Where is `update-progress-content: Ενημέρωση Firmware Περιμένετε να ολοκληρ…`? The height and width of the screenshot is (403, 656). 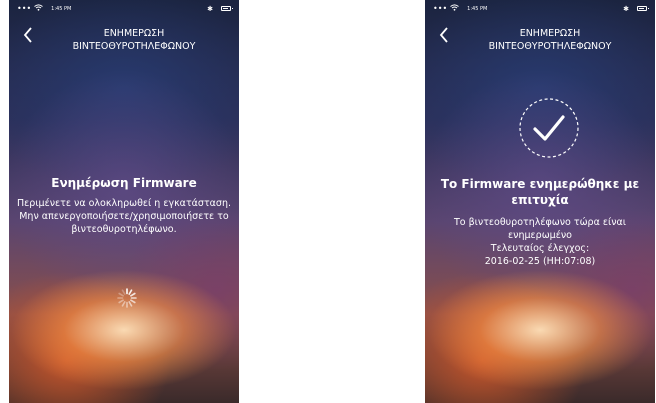 update-progress-content: Ενημέρωση Firmware Περιμένετε να ολοκληρ… is located at coordinates (124, 205).